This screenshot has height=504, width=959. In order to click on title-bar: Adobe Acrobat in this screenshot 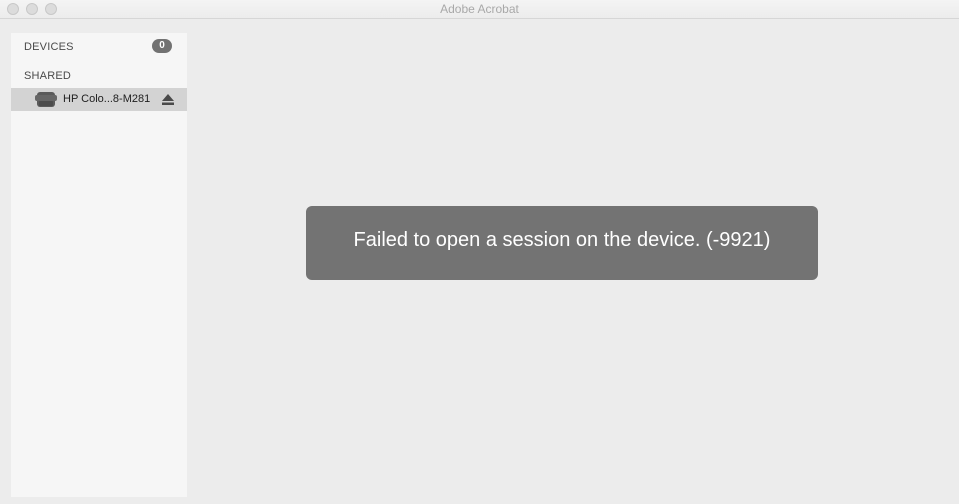, I will do `click(479, 9)`.